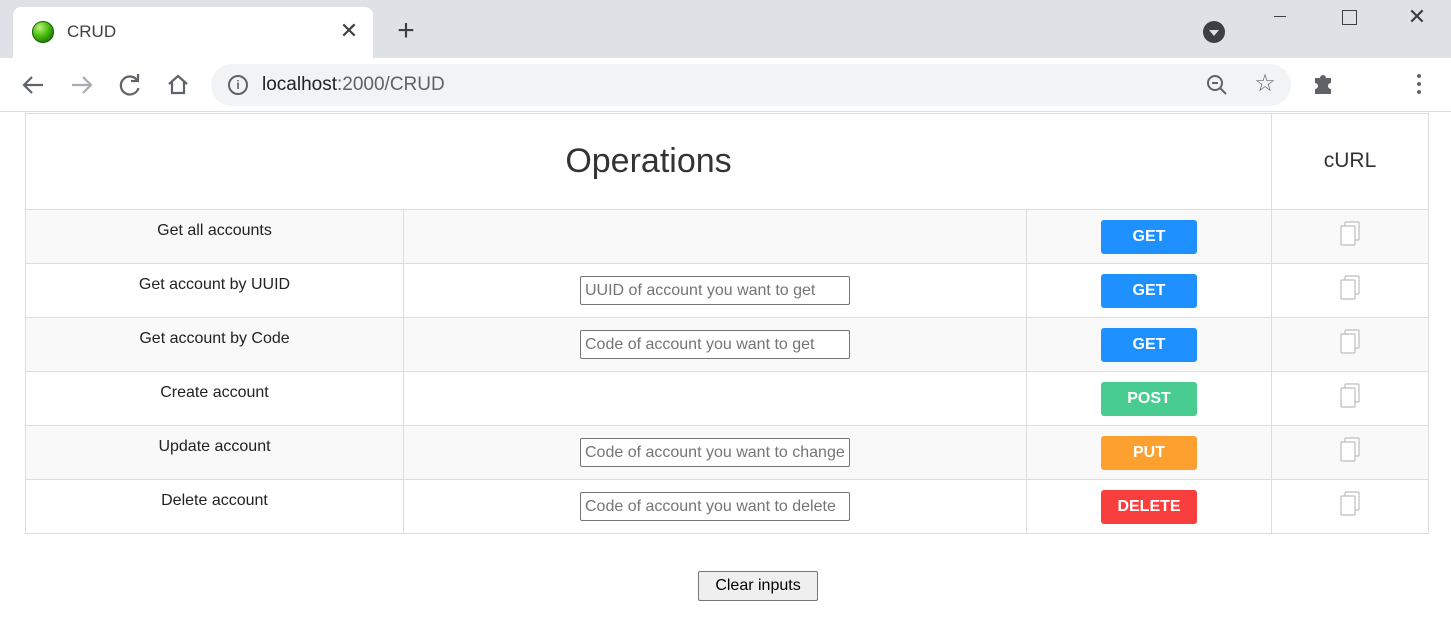 This screenshot has width=1451, height=623. I want to click on post-button: POST, so click(1149, 398).